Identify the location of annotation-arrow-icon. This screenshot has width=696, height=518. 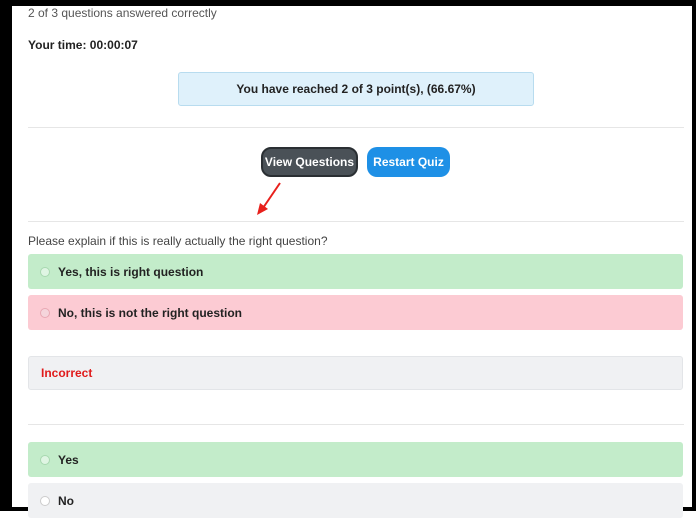
(269, 198).